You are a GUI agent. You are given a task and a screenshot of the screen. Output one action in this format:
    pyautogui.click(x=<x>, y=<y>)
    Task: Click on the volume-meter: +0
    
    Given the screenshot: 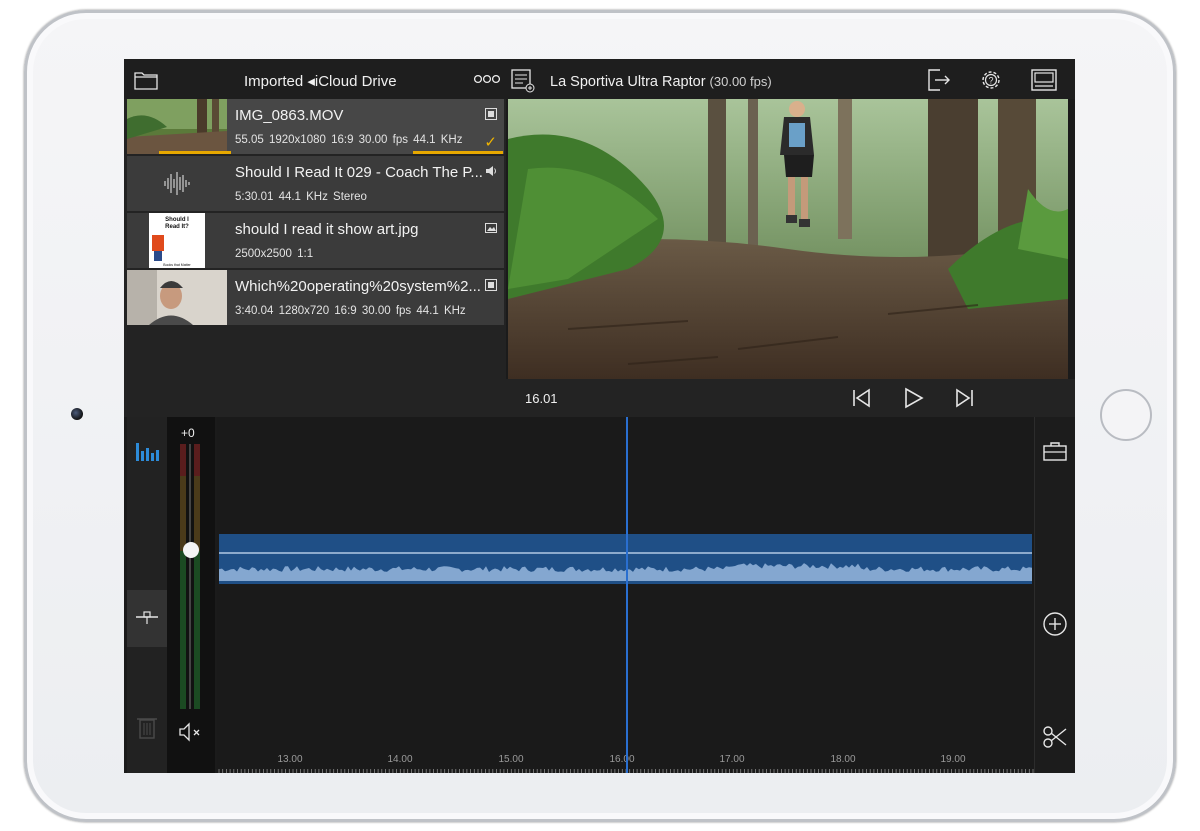 What is the action you would take?
    pyautogui.click(x=191, y=595)
    